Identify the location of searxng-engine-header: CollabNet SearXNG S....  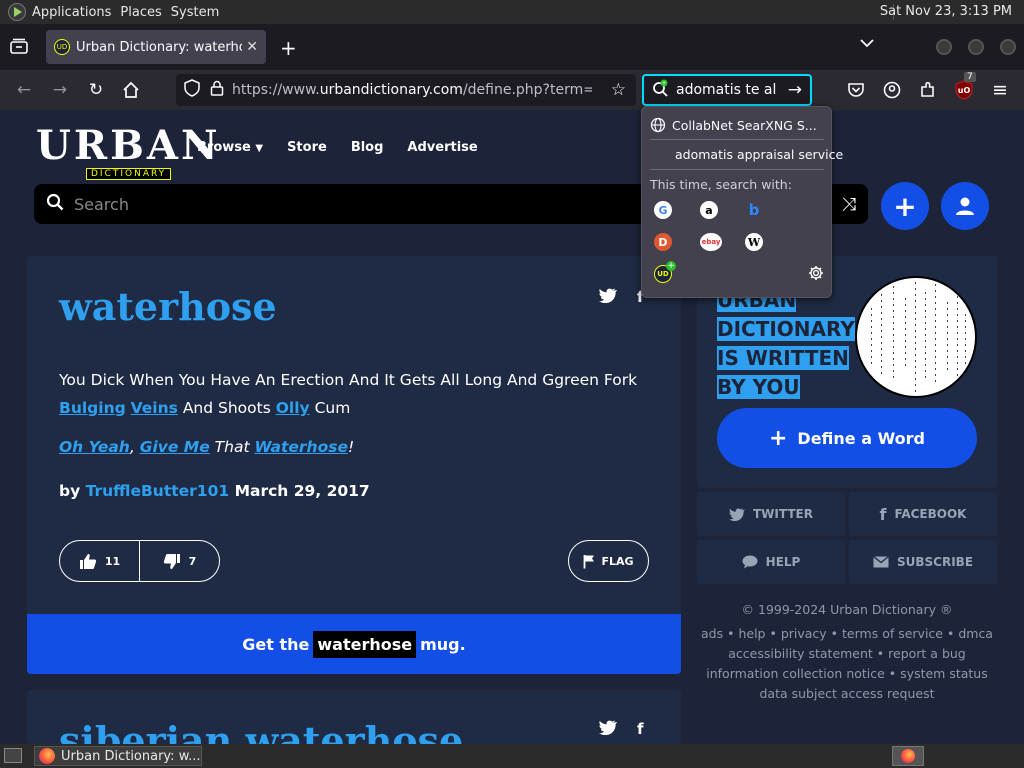
(733, 125).